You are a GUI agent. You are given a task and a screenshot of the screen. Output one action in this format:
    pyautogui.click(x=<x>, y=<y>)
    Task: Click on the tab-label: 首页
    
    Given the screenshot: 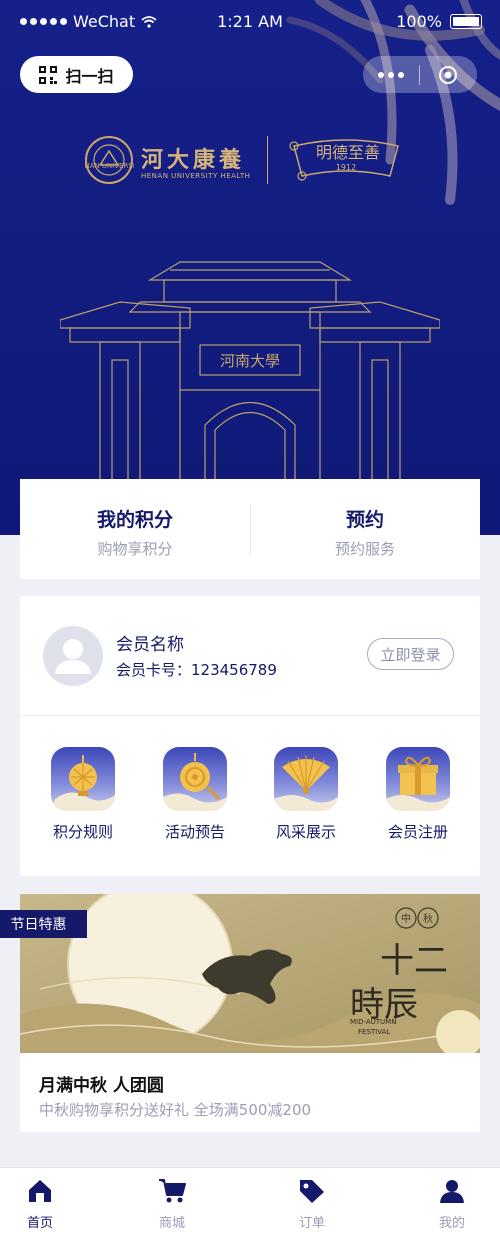 What is the action you would take?
    pyautogui.click(x=39, y=1223)
    